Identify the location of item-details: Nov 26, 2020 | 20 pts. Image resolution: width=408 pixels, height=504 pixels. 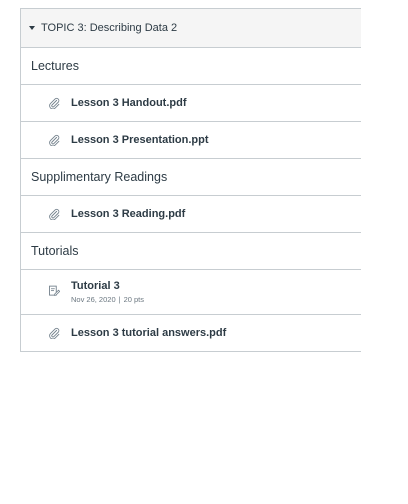
(107, 299).